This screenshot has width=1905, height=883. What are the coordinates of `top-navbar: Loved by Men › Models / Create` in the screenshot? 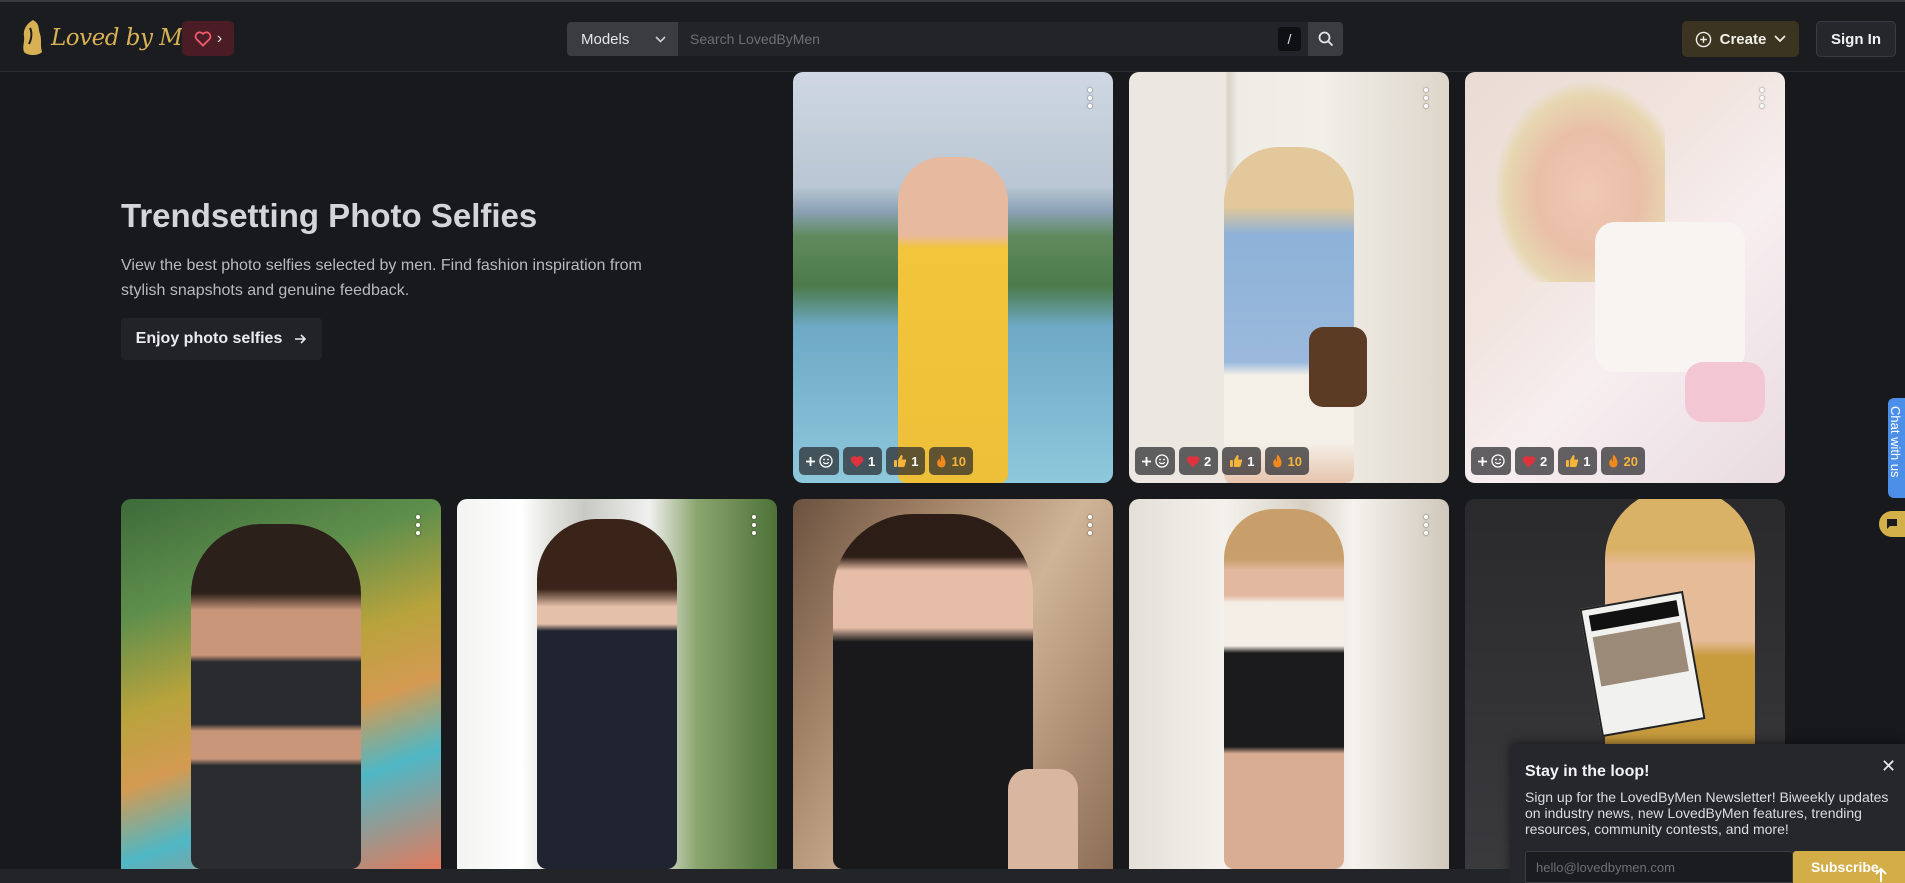 It's located at (952, 36).